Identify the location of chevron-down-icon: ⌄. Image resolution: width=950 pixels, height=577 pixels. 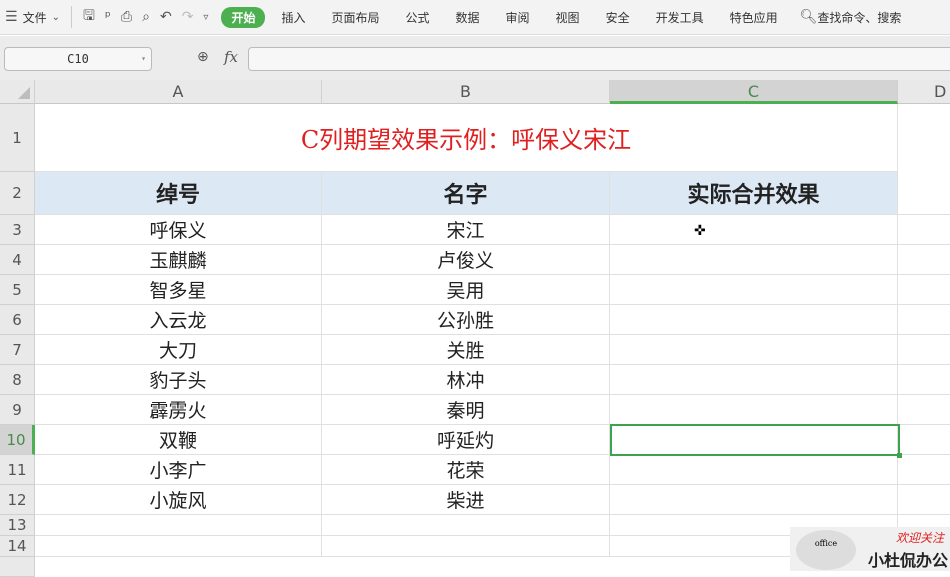
(56, 17).